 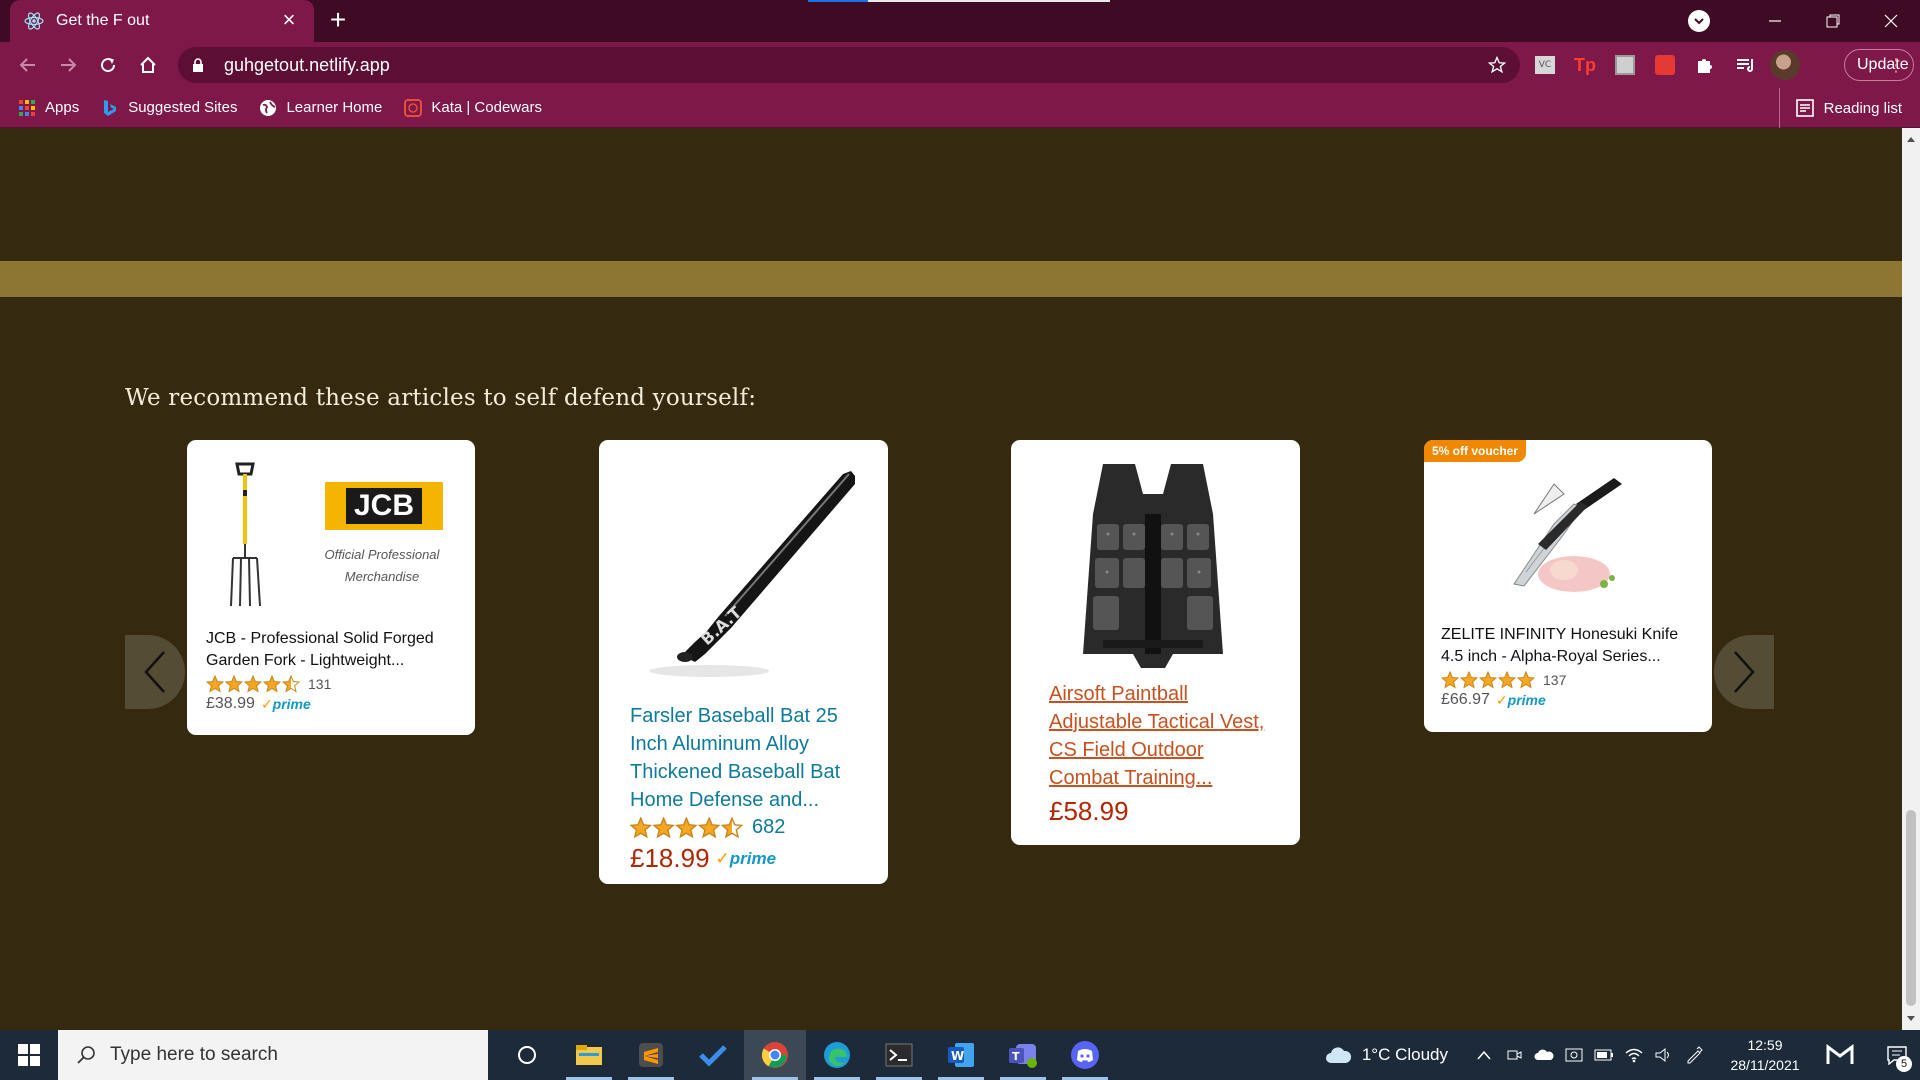 I want to click on reload-button, so click(x=108, y=65).